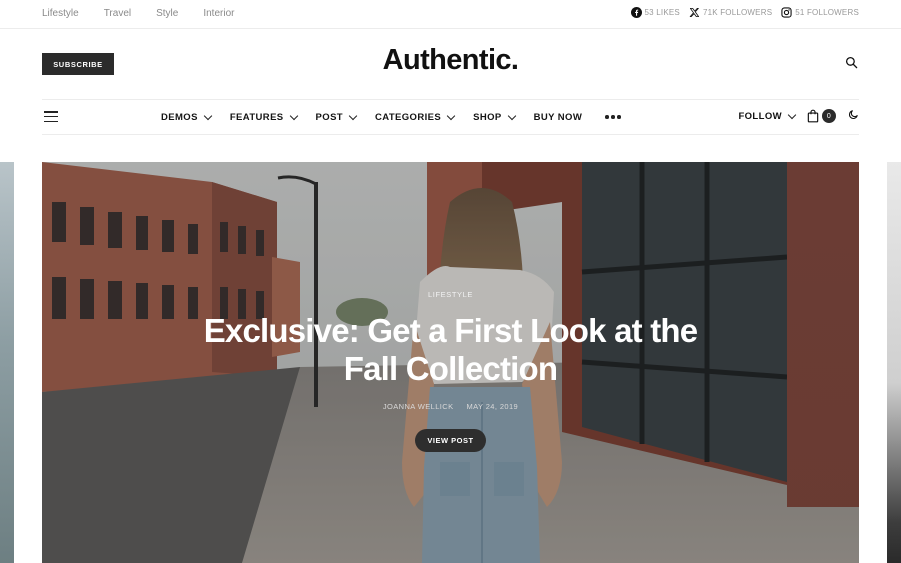  What do you see at coordinates (798, 116) in the screenshot?
I see `nav-right-actions: FOLLOW 0` at bounding box center [798, 116].